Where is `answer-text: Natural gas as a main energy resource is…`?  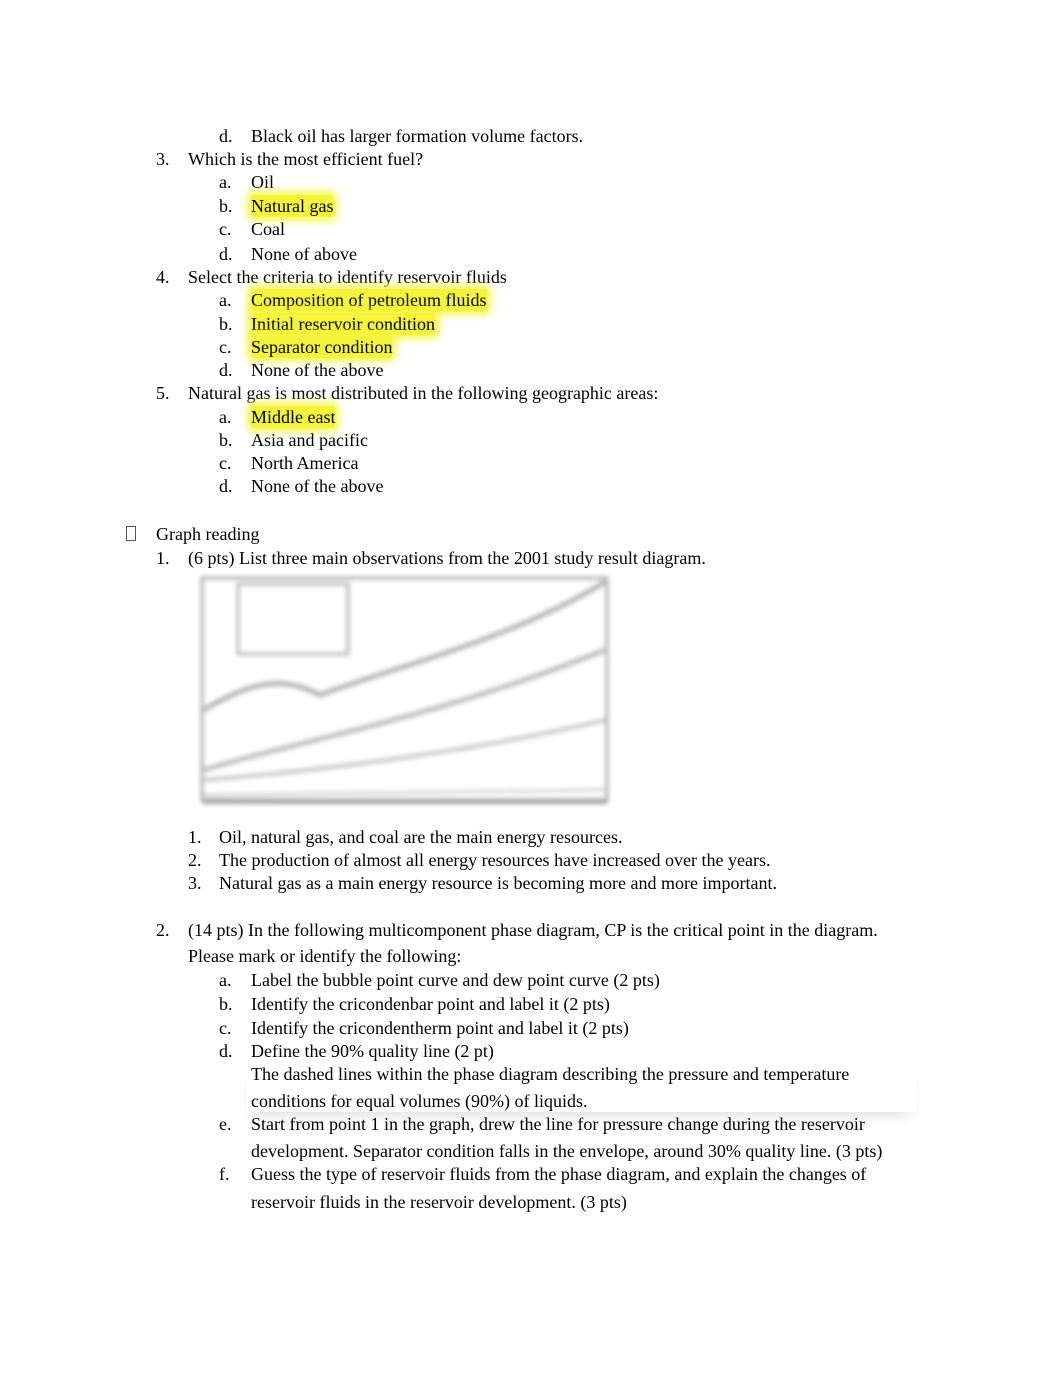
answer-text: Natural gas as a main energy resource is… is located at coordinates (498, 883).